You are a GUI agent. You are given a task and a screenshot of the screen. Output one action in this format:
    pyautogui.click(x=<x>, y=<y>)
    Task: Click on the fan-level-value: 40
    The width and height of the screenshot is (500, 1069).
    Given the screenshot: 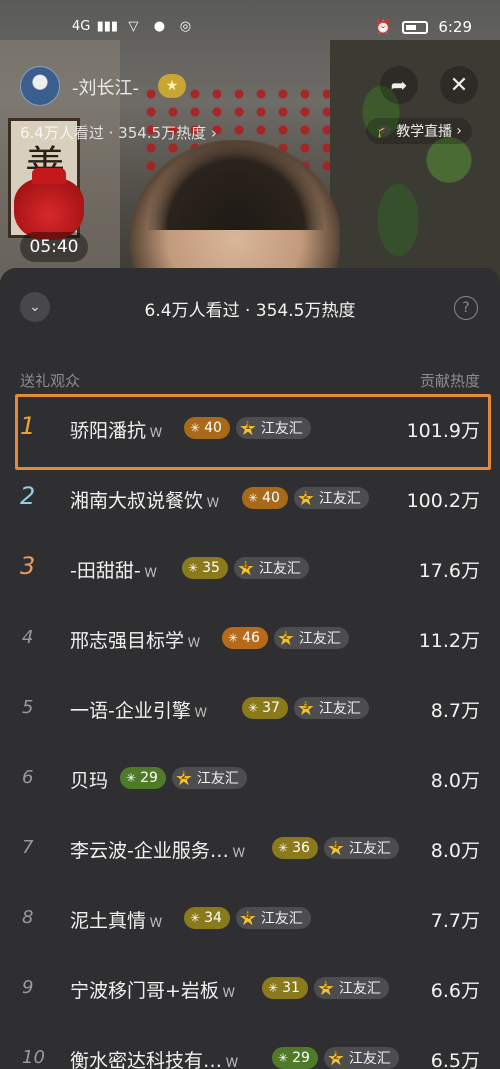 What is the action you would take?
    pyautogui.click(x=213, y=428)
    